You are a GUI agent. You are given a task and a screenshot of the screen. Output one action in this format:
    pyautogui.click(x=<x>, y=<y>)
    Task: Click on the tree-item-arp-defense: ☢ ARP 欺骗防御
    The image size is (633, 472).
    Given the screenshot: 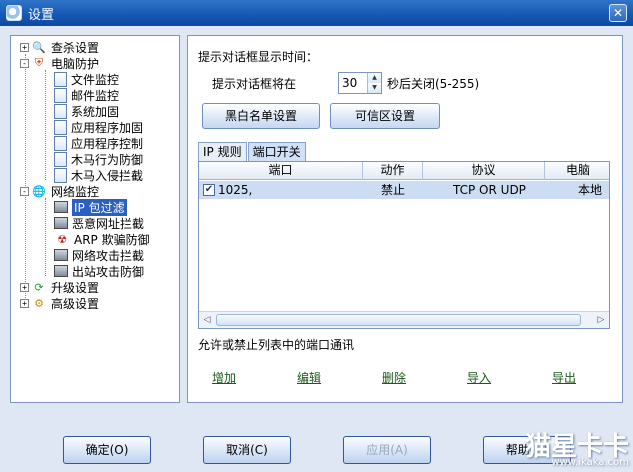 What is the action you would take?
    pyautogui.click(x=102, y=239)
    